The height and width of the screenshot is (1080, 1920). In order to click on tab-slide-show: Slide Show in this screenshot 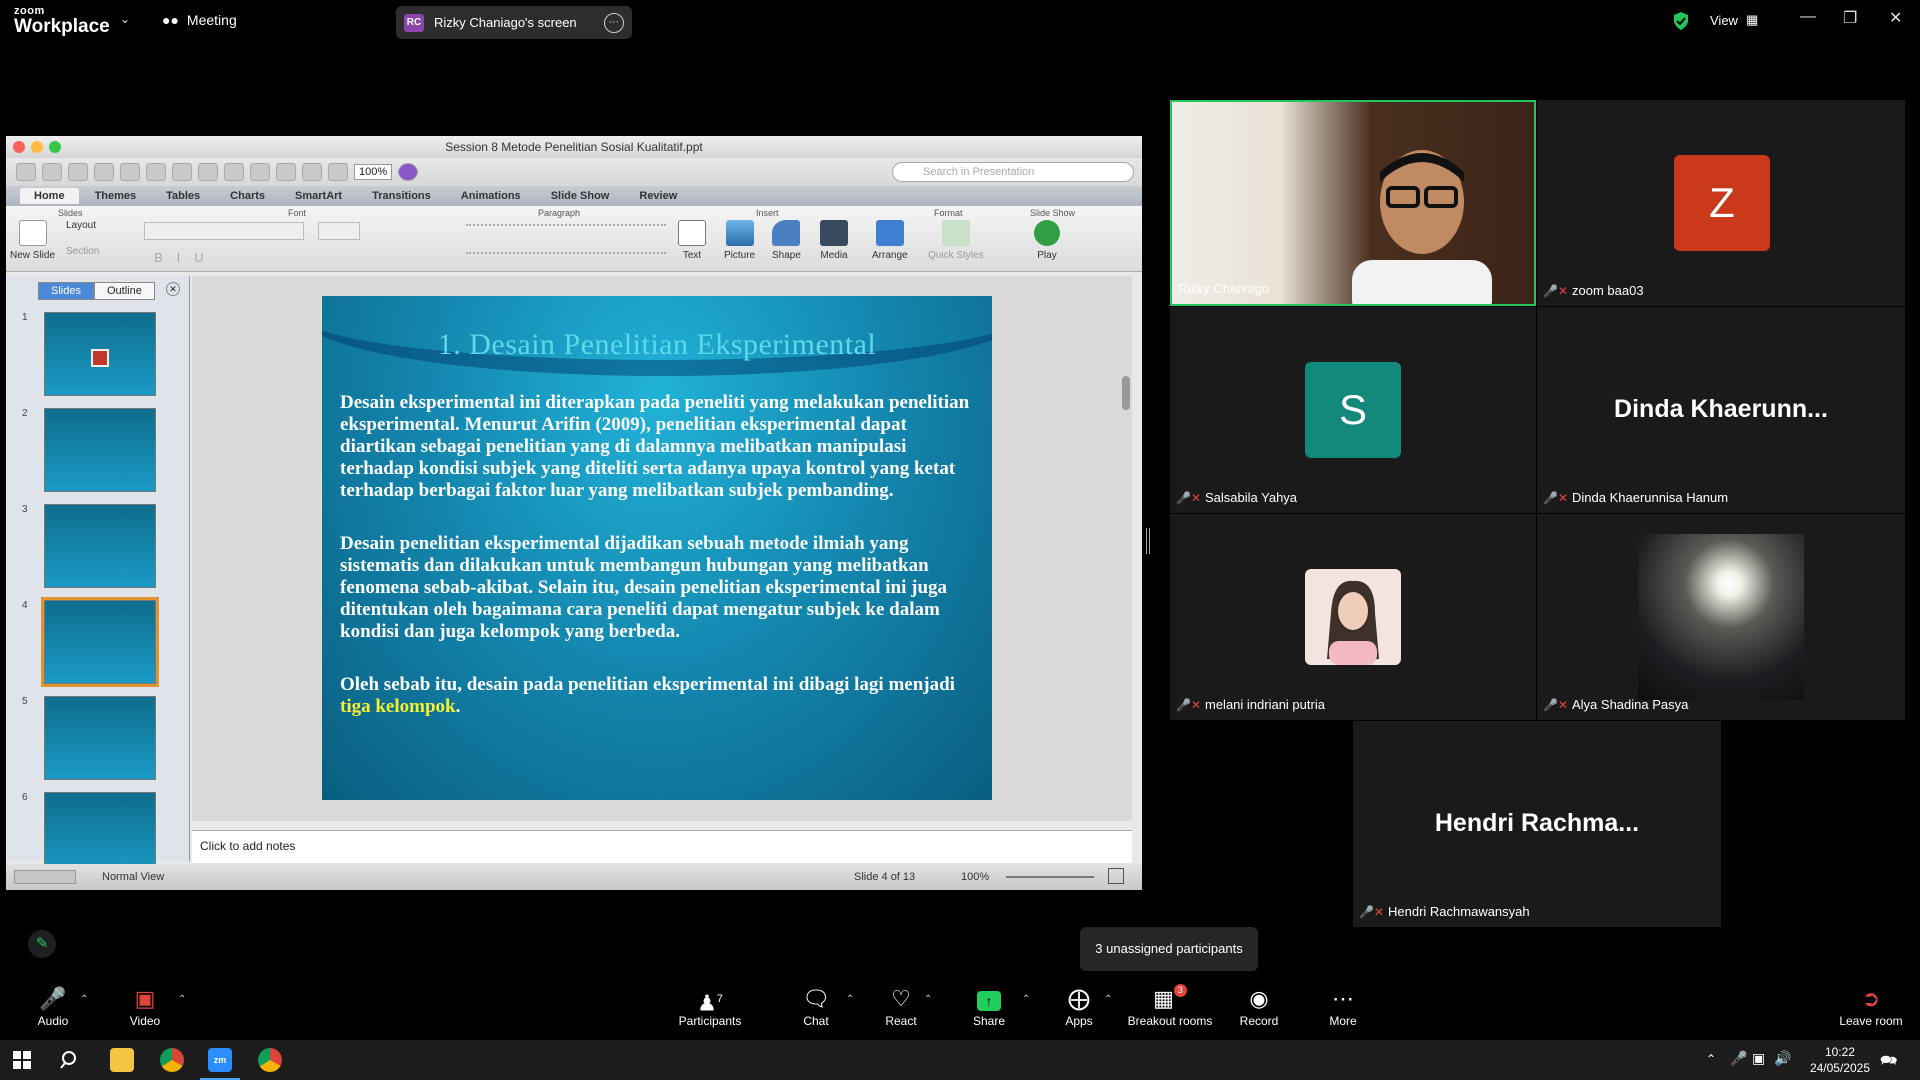, I will do `click(580, 196)`.